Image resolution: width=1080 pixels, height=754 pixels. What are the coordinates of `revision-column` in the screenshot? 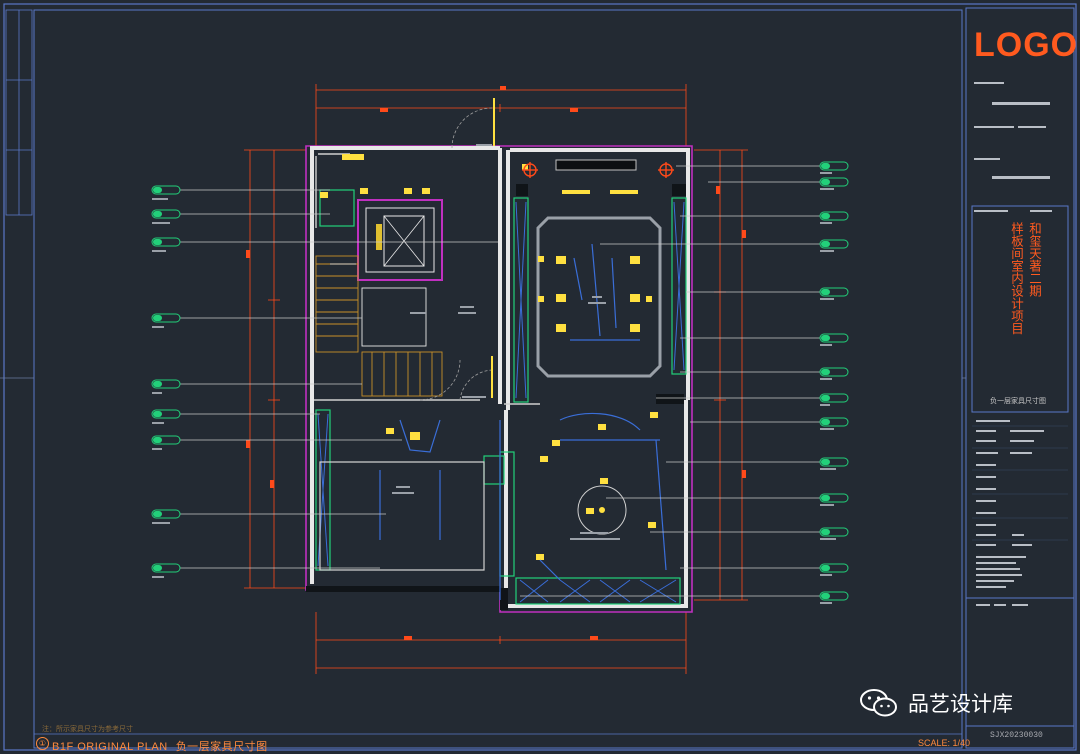 It's located at (19, 112).